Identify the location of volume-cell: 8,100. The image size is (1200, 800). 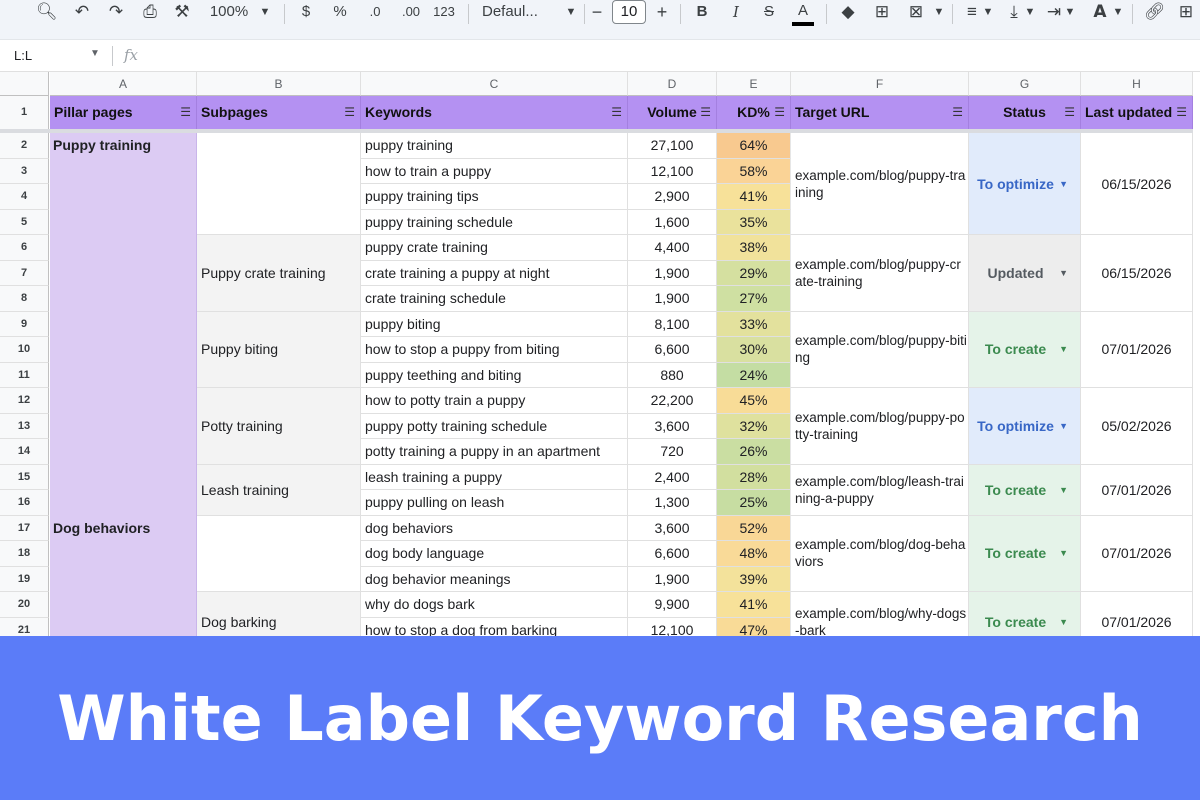
(672, 324).